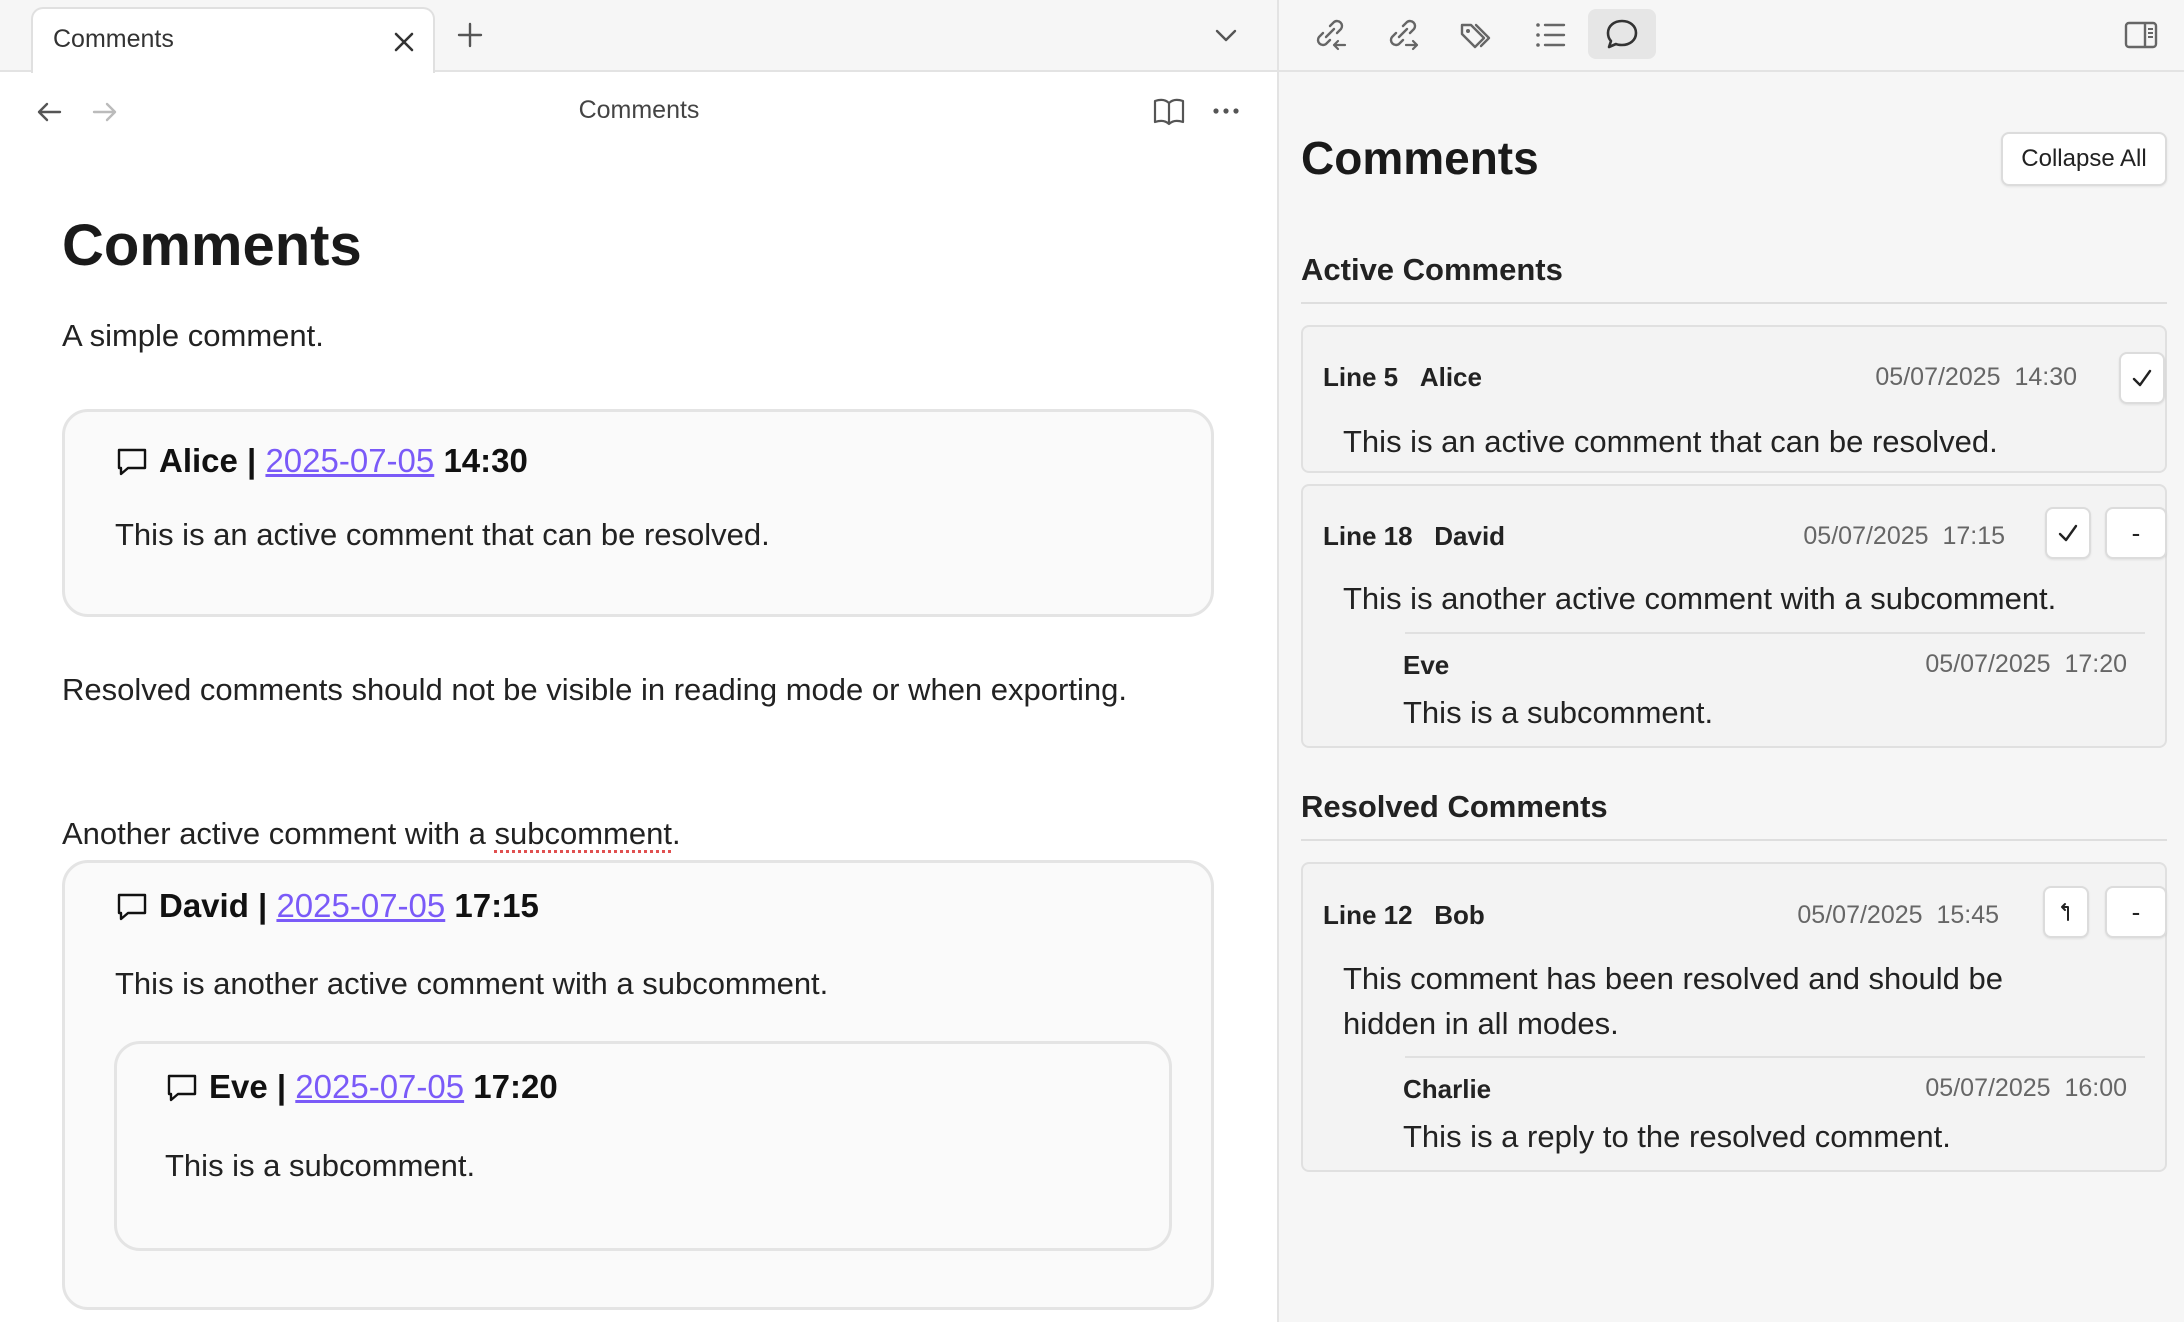  Describe the element at coordinates (278, 833) in the screenshot. I see `paragraph-text: Another active comment with a` at that location.